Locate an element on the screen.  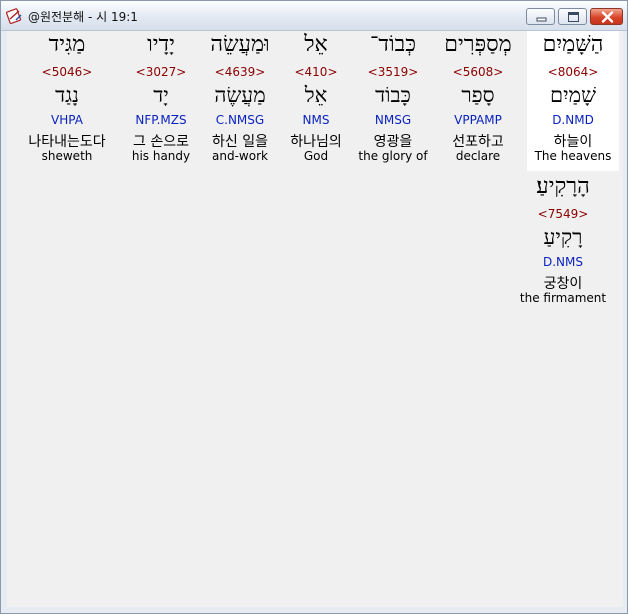
parsing-code: D.NMD is located at coordinates (573, 120).